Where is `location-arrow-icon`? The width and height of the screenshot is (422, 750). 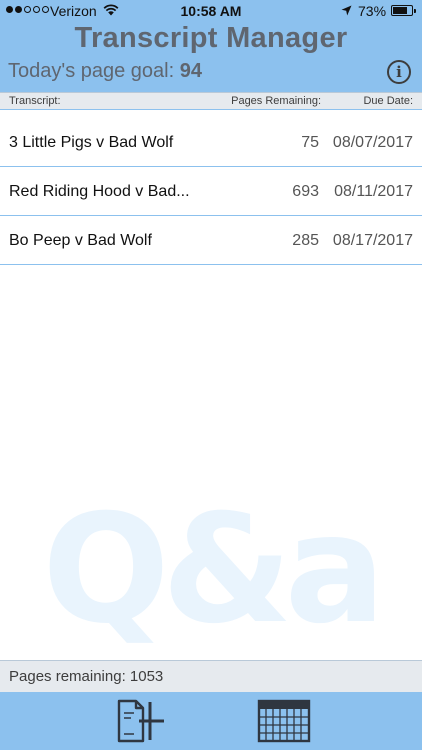 location-arrow-icon is located at coordinates (346, 10).